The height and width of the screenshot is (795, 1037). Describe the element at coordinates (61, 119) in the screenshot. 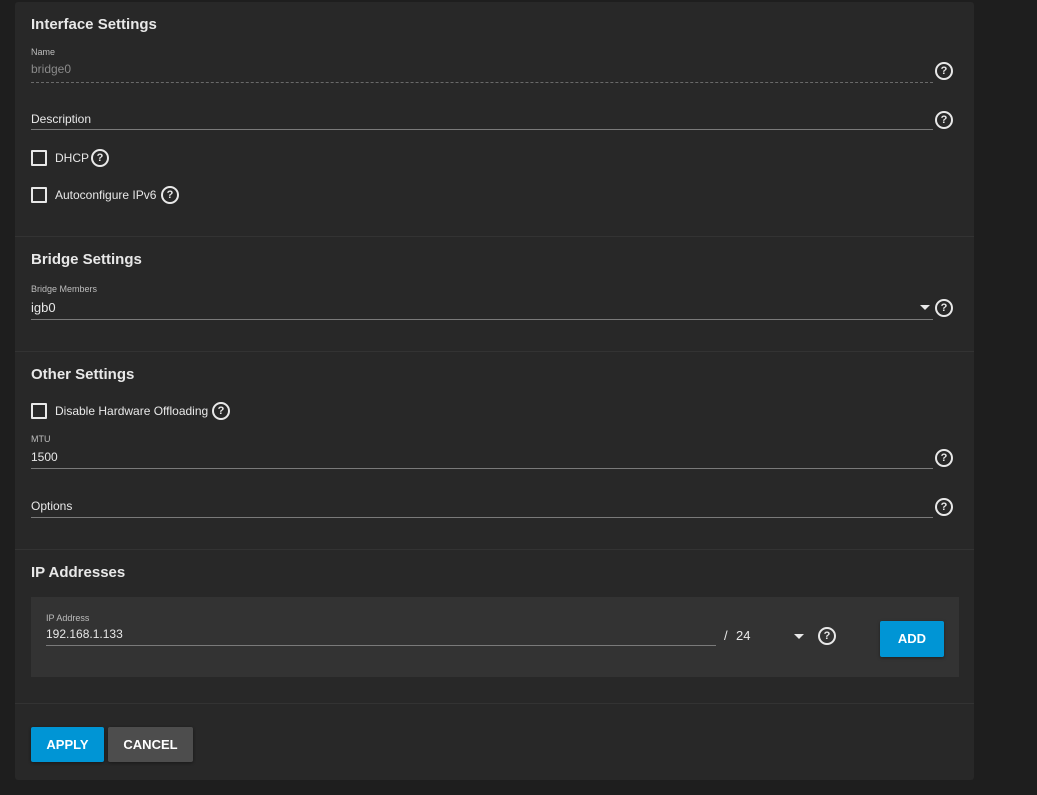

I see `description-input: Description` at that location.